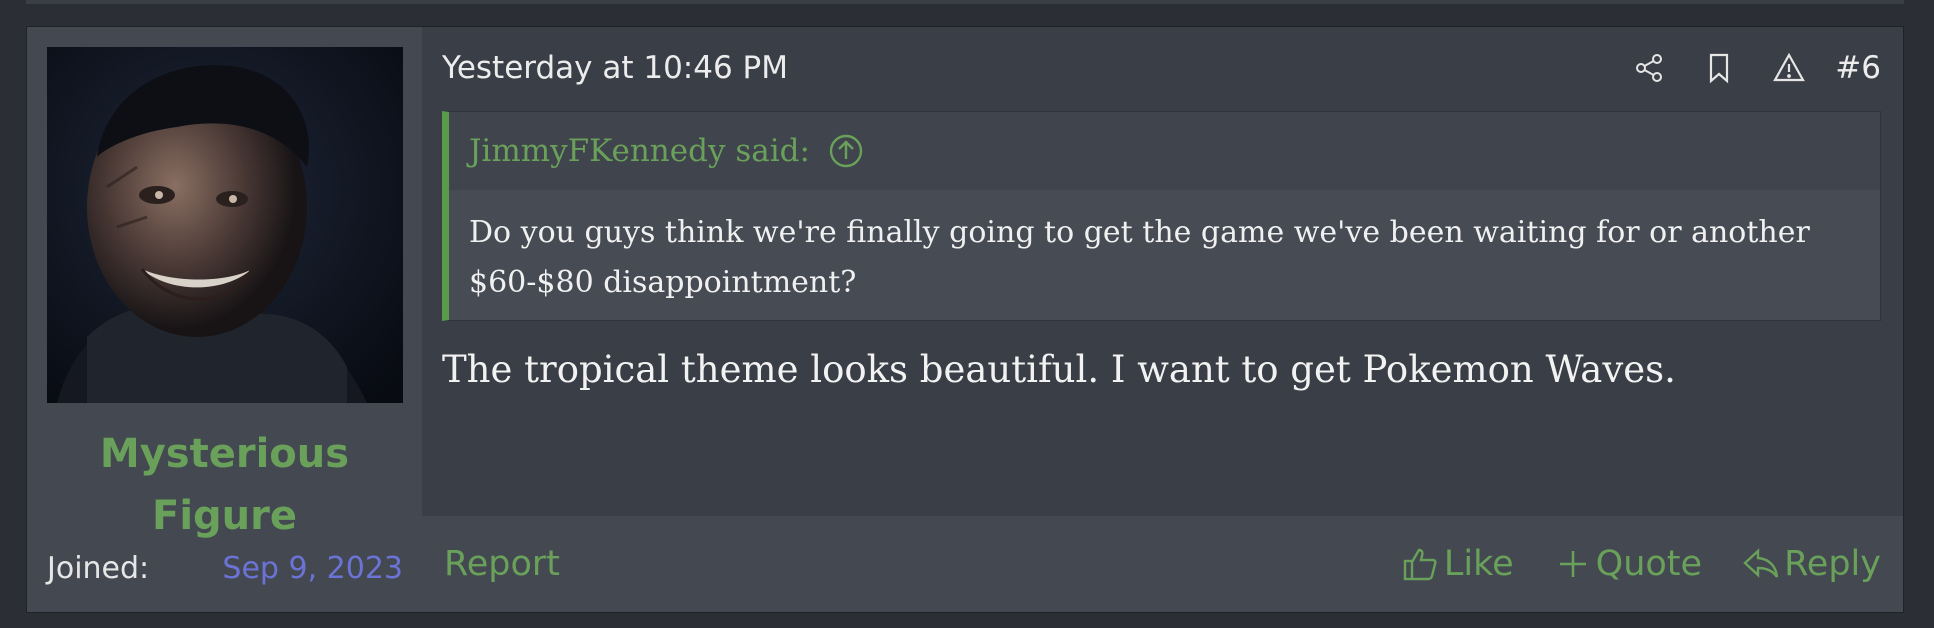  Describe the element at coordinates (1789, 68) in the screenshot. I see `warning-icon` at that location.